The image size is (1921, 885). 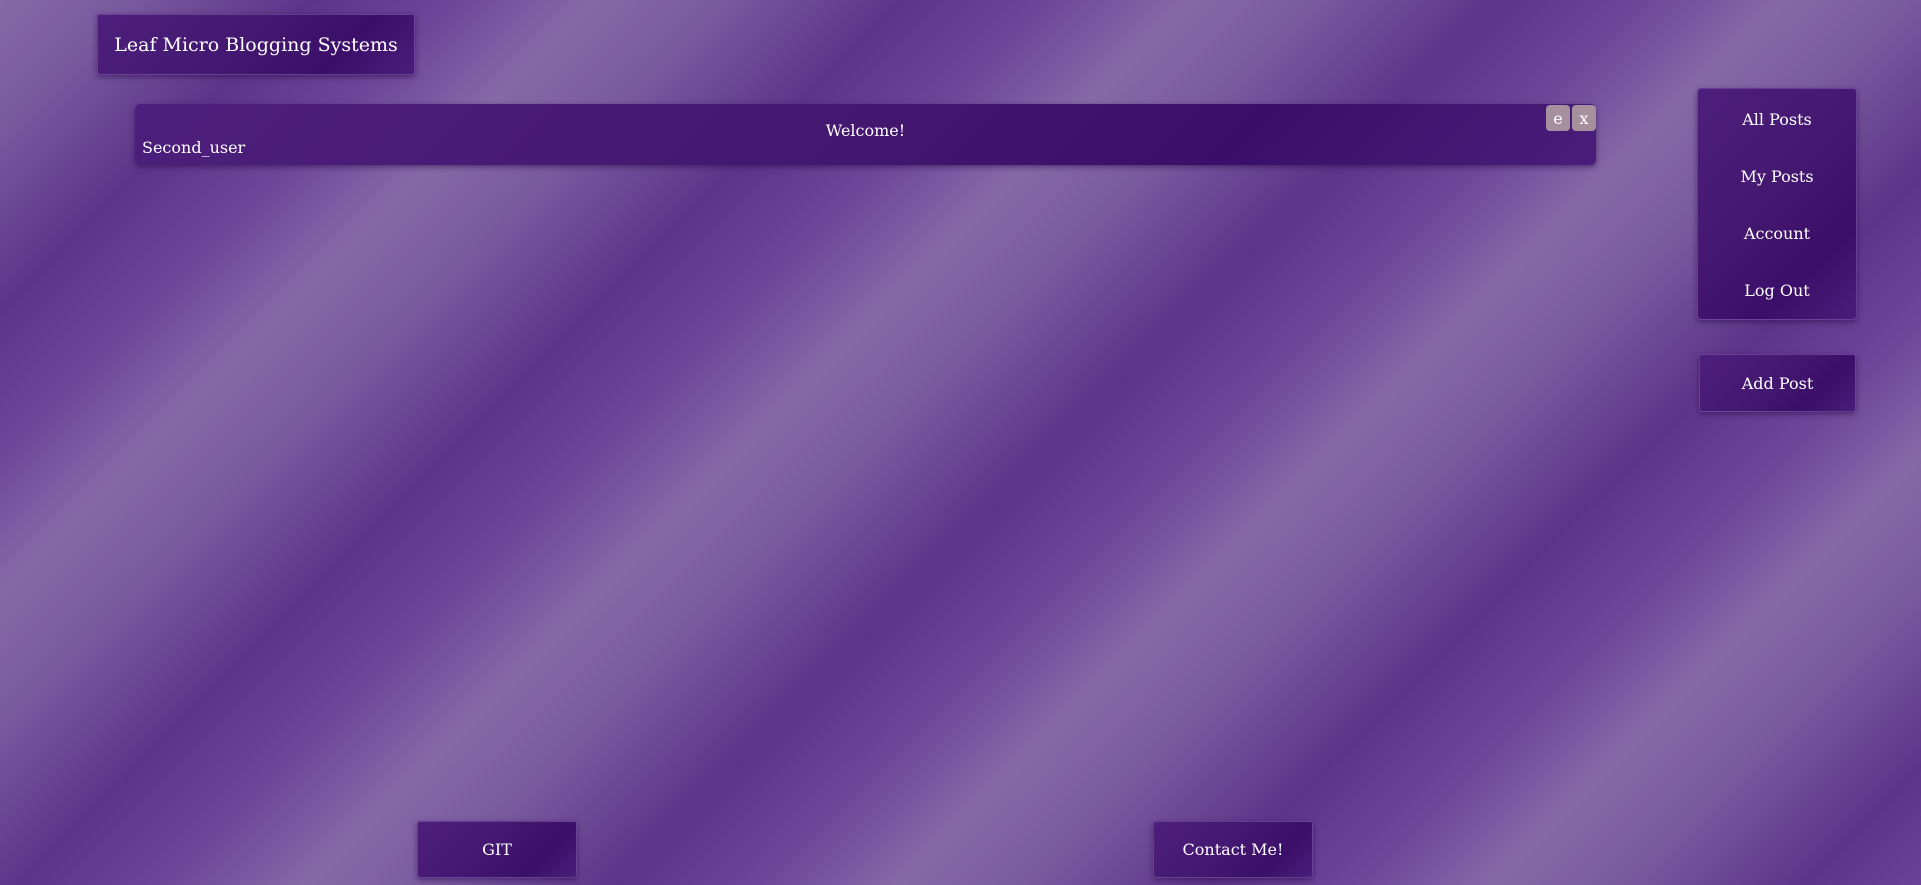 What do you see at coordinates (1777, 176) in the screenshot?
I see `nav-item-my-posts: My Posts` at bounding box center [1777, 176].